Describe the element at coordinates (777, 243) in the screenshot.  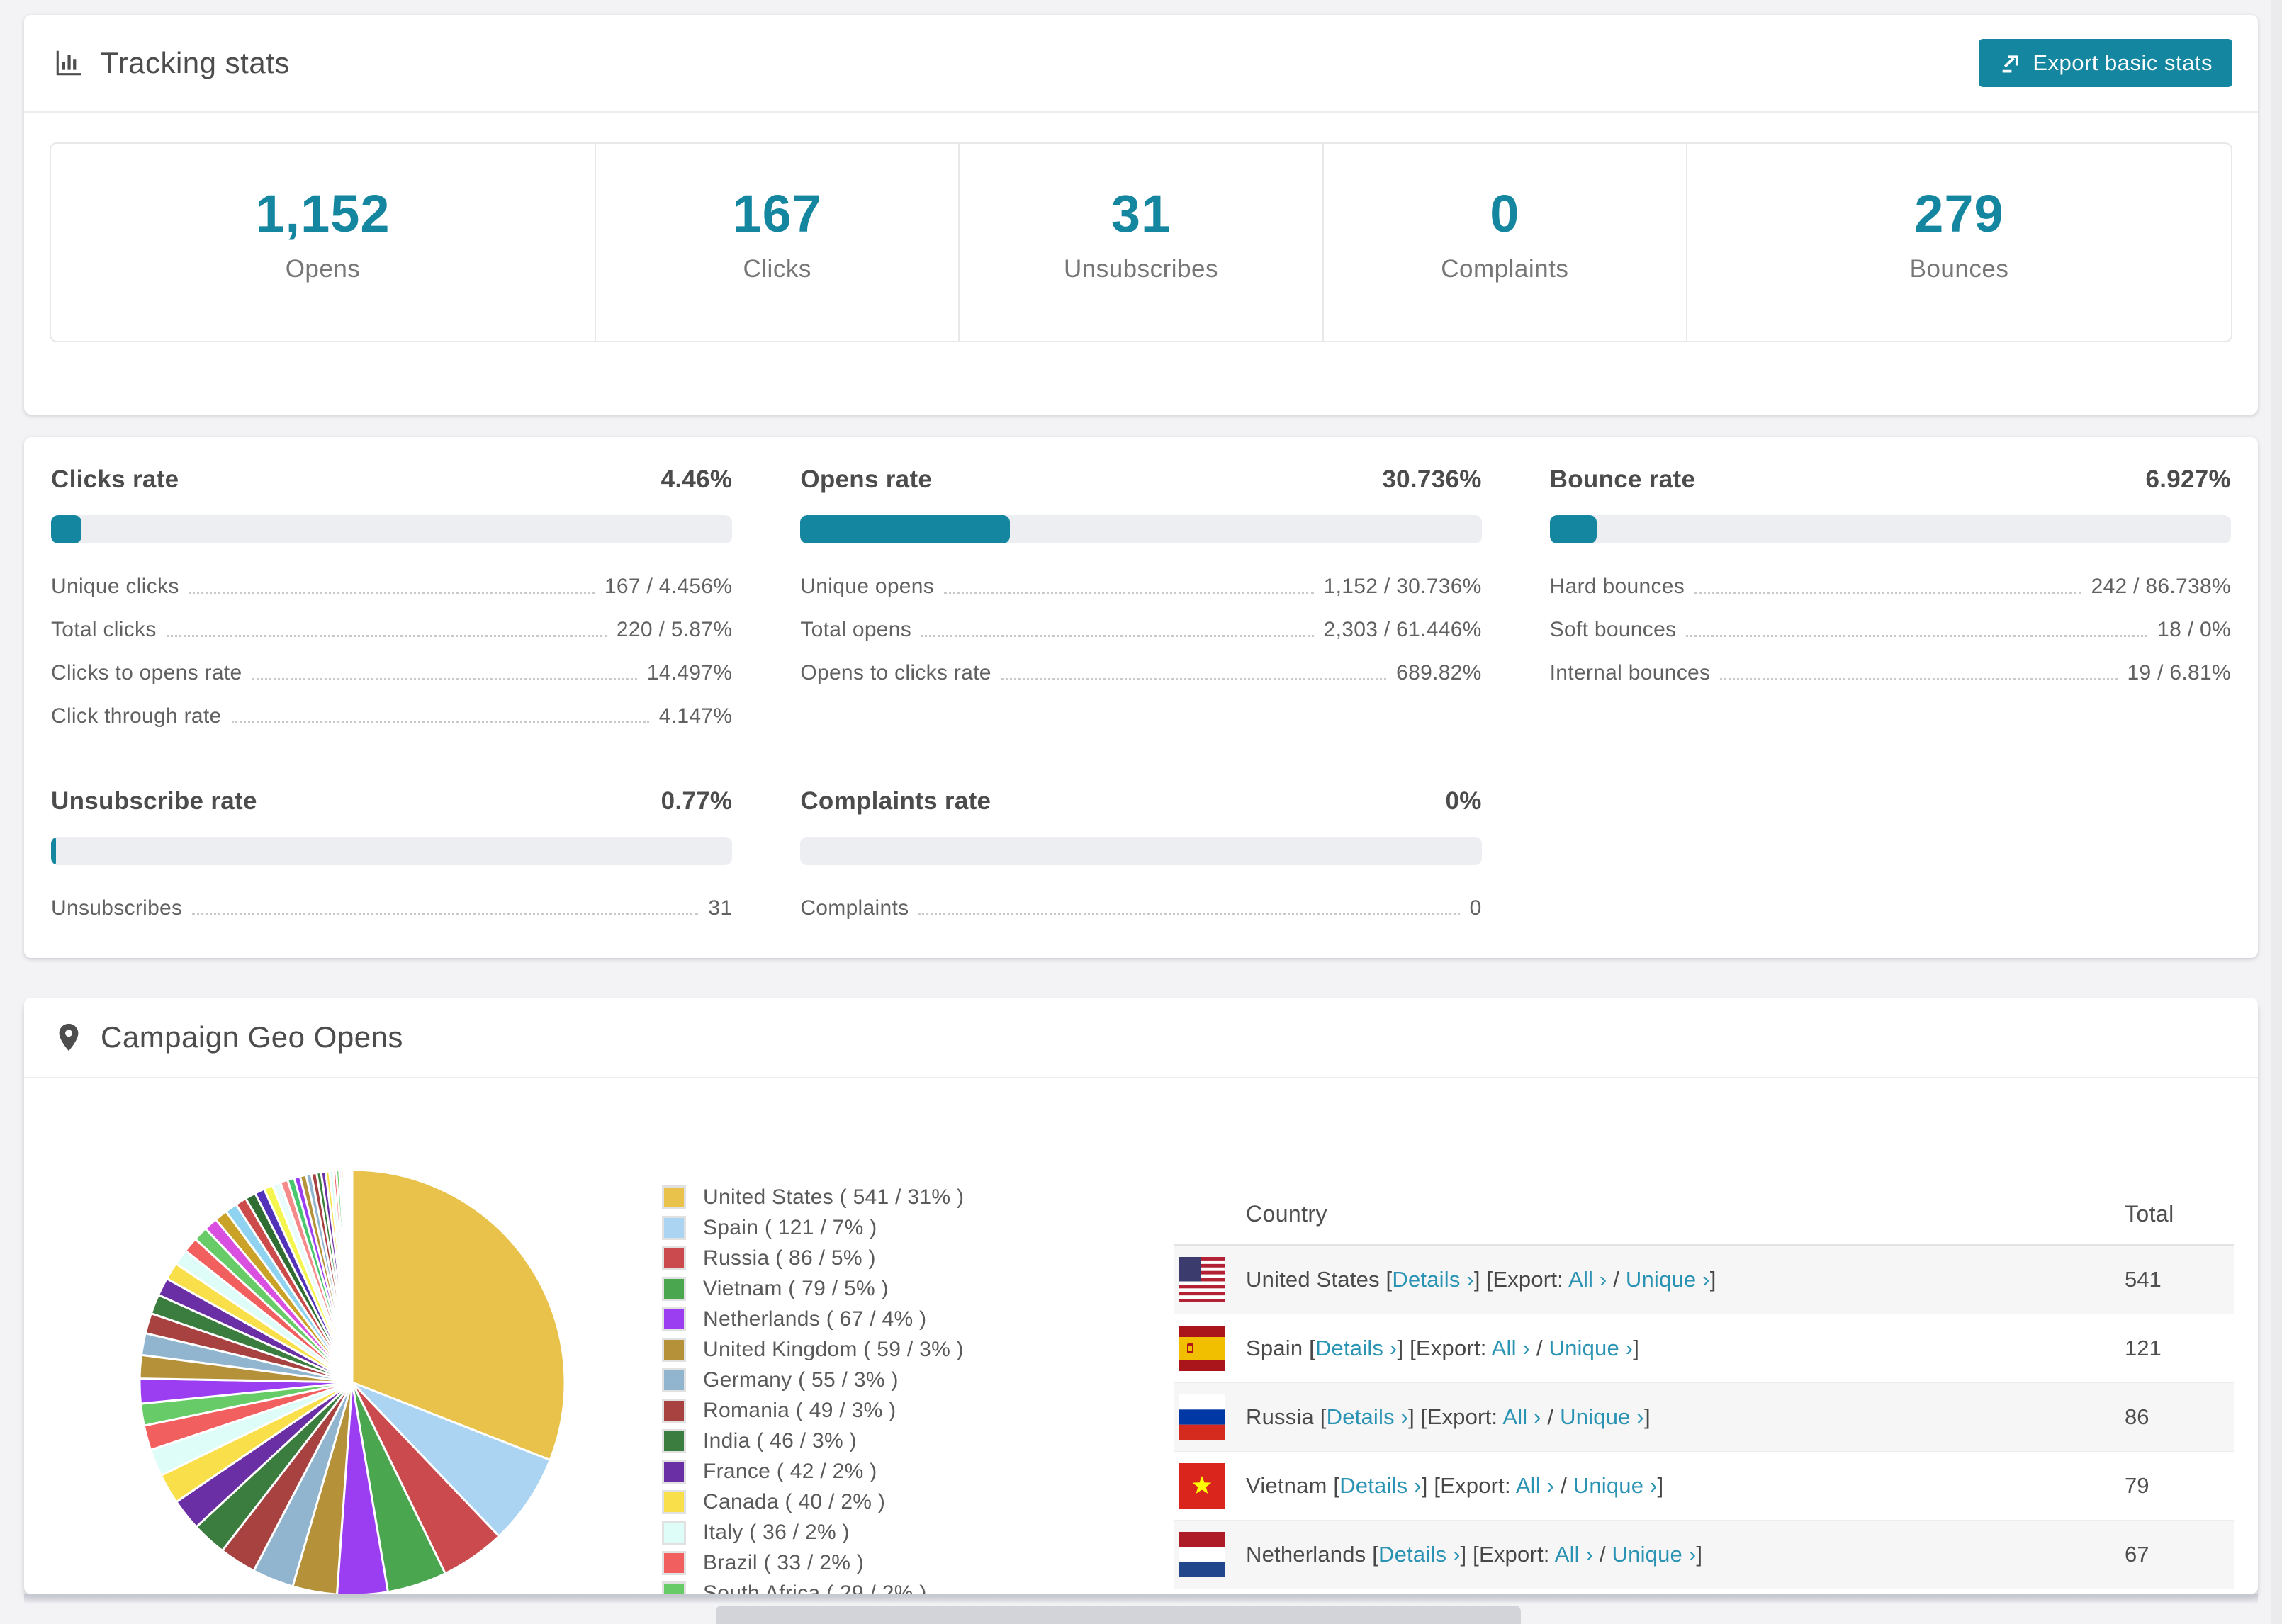
I see `stat-box-clicks: 167 Clicks` at that location.